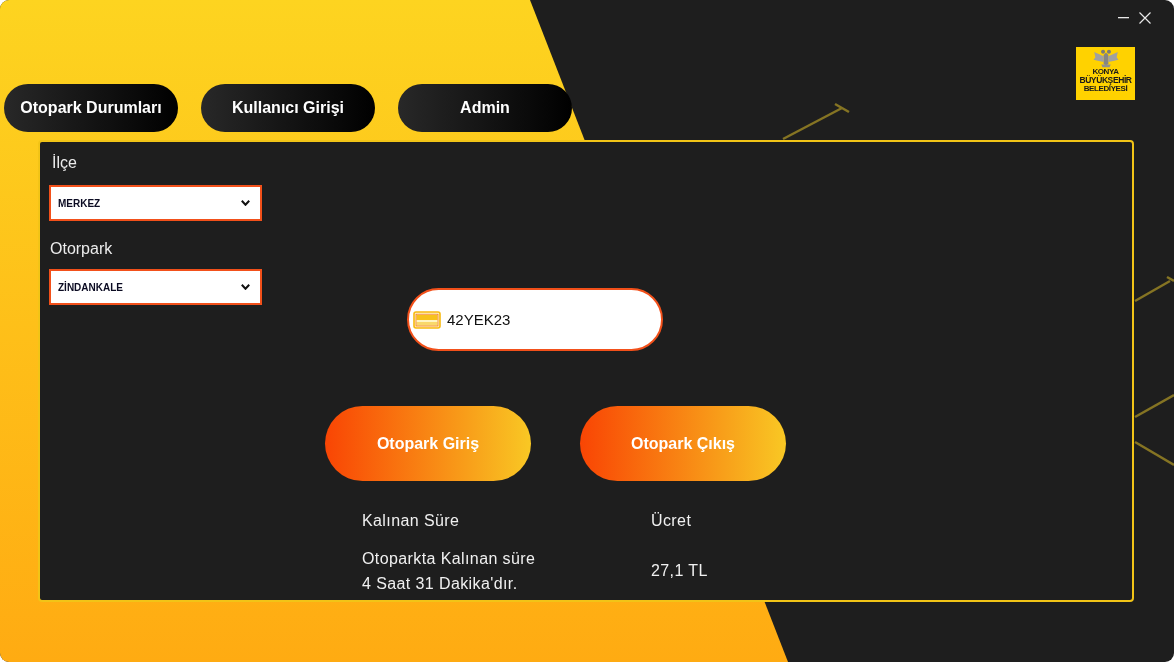 Image resolution: width=1174 pixels, height=662 pixels. Describe the element at coordinates (427, 319) in the screenshot. I see `license-plate-icon` at that location.